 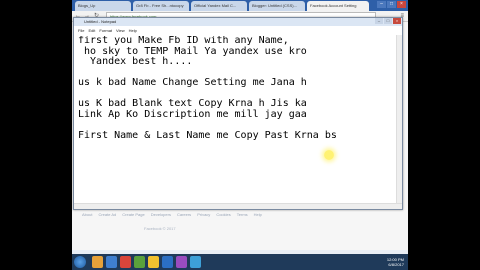 What do you see at coordinates (238, 22) in the screenshot?
I see `notepad-title: Untitled - Notepad` at bounding box center [238, 22].